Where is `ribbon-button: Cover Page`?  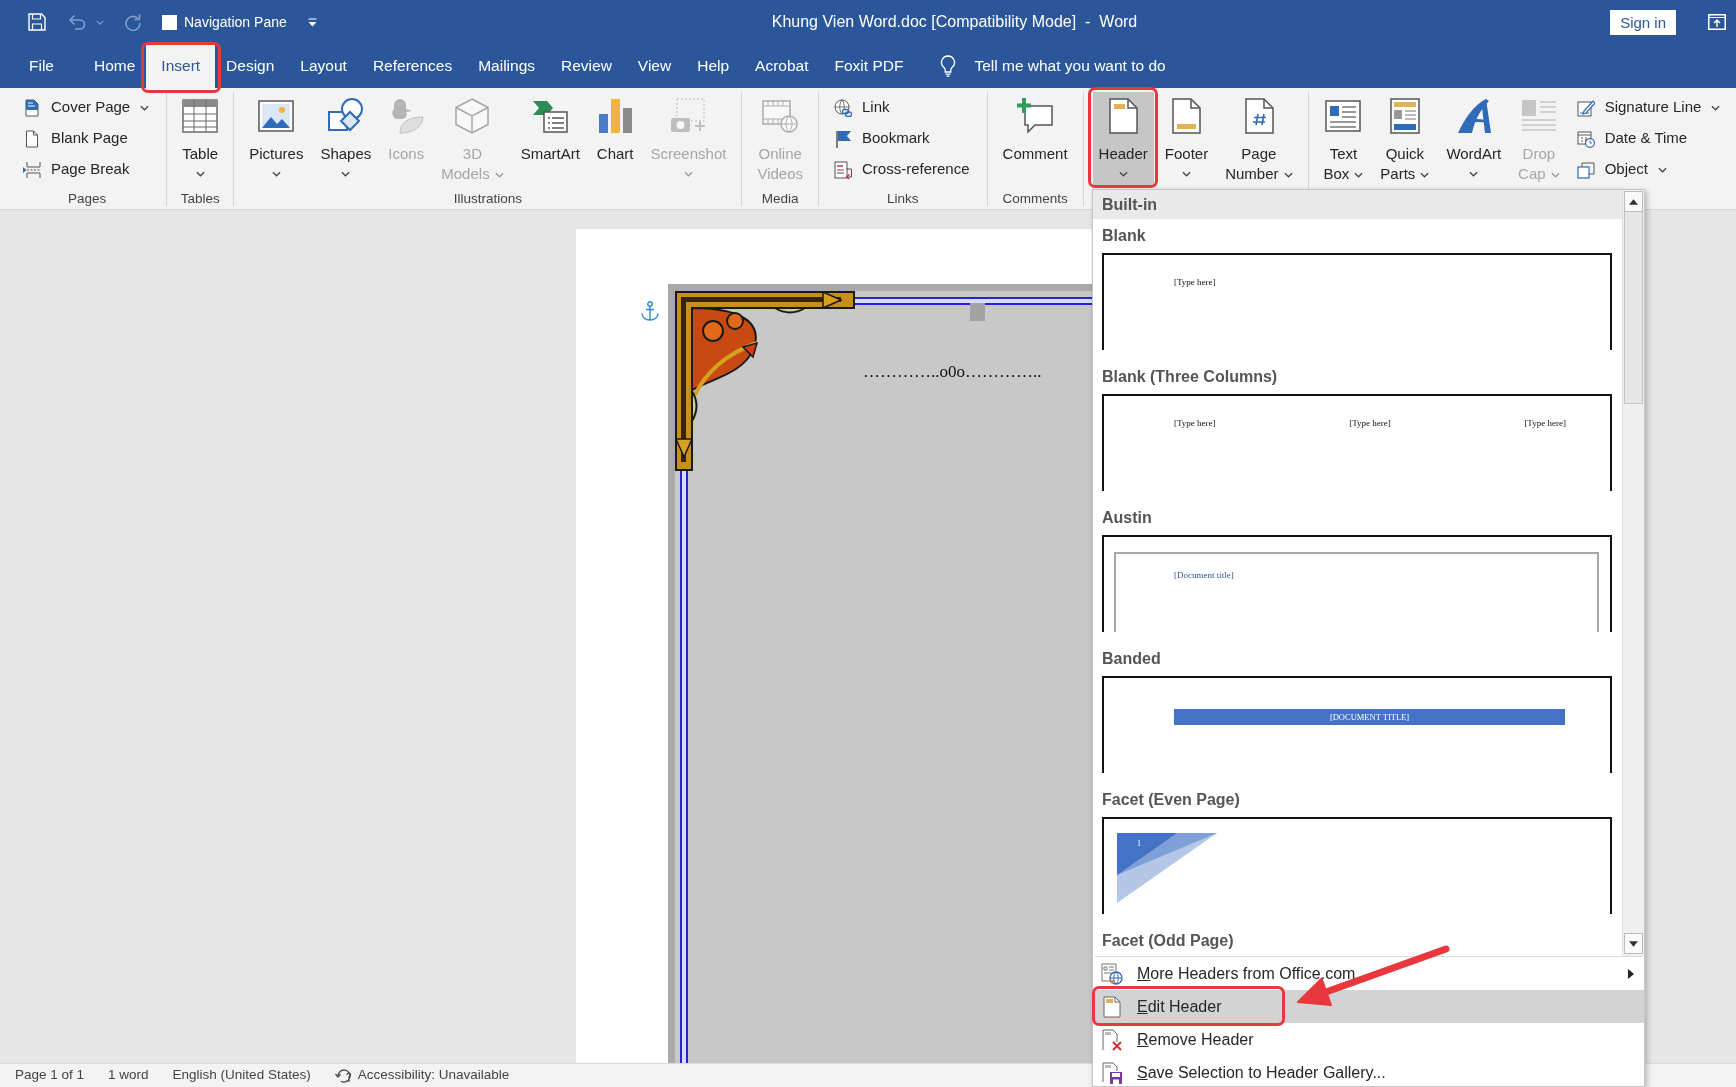
ribbon-button: Cover Page is located at coordinates (87, 107).